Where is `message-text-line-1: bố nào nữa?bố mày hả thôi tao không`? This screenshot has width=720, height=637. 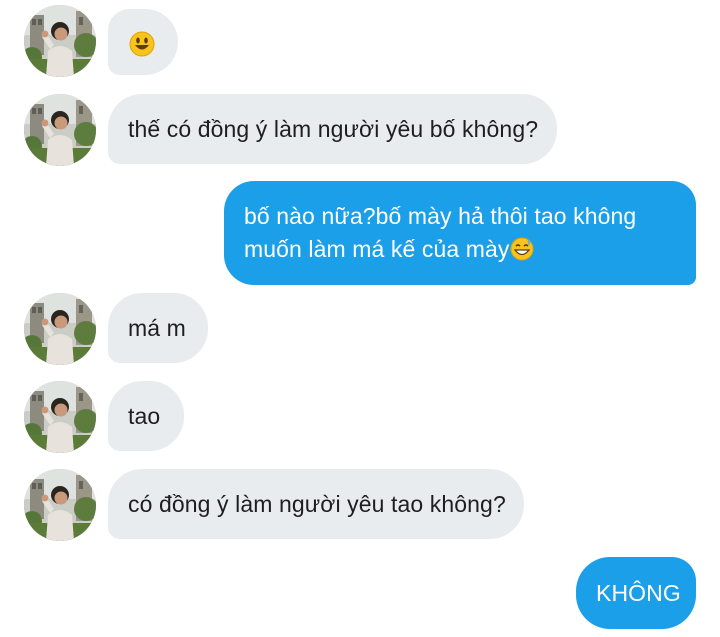
message-text-line-1: bố nào nữa?bố mày hả thôi tao không is located at coordinates (440, 216).